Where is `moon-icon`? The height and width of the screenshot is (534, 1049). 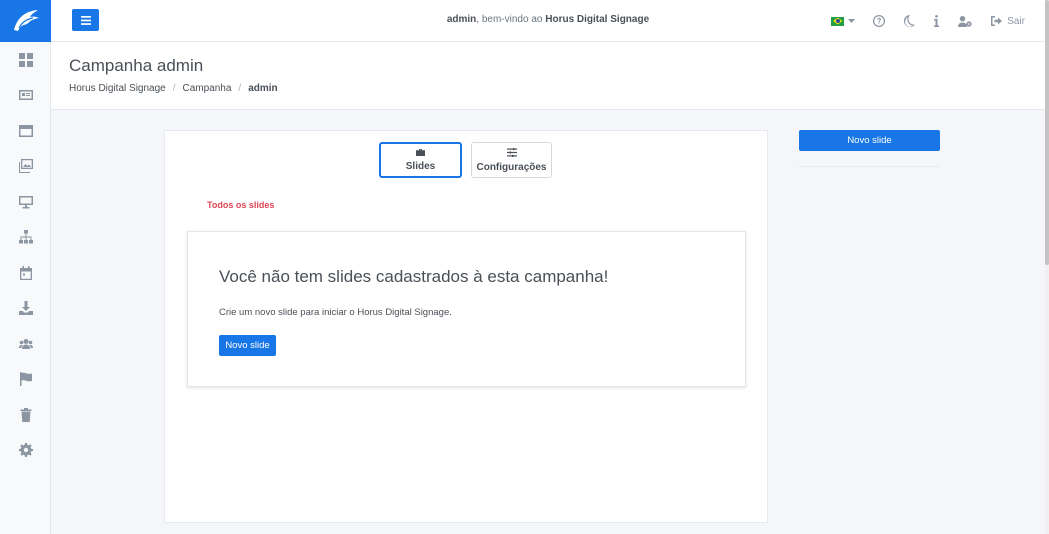 moon-icon is located at coordinates (910, 21).